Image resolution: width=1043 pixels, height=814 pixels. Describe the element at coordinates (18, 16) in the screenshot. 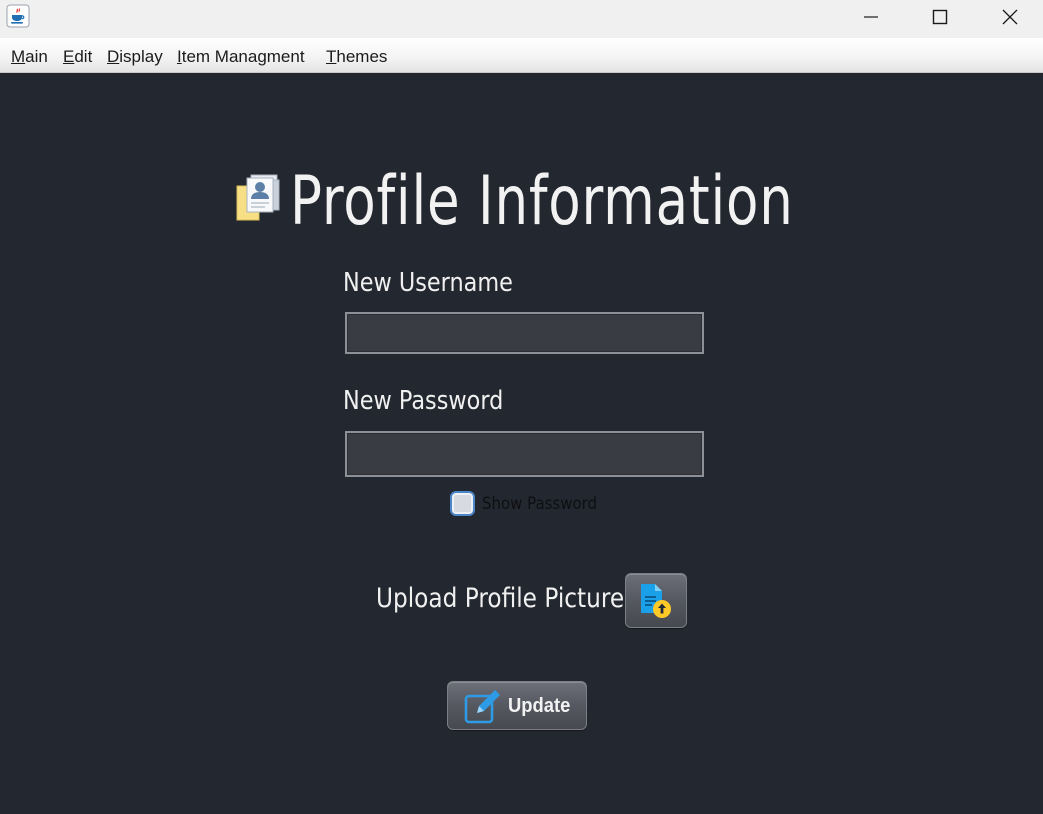

I see `java-cup-icon` at that location.